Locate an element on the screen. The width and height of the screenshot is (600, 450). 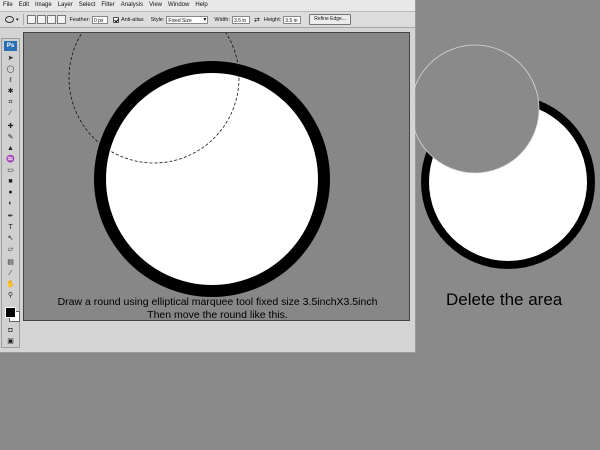
antialias-checkbox is located at coordinates (116, 19).